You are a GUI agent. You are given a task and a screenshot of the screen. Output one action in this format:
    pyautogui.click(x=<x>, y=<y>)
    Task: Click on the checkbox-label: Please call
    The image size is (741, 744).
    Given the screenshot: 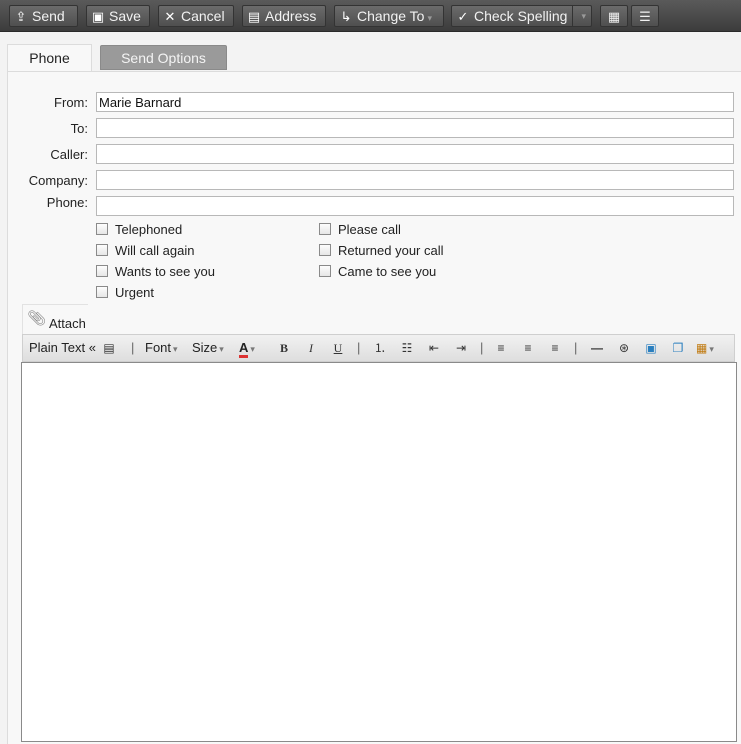 What is the action you would take?
    pyautogui.click(x=369, y=229)
    